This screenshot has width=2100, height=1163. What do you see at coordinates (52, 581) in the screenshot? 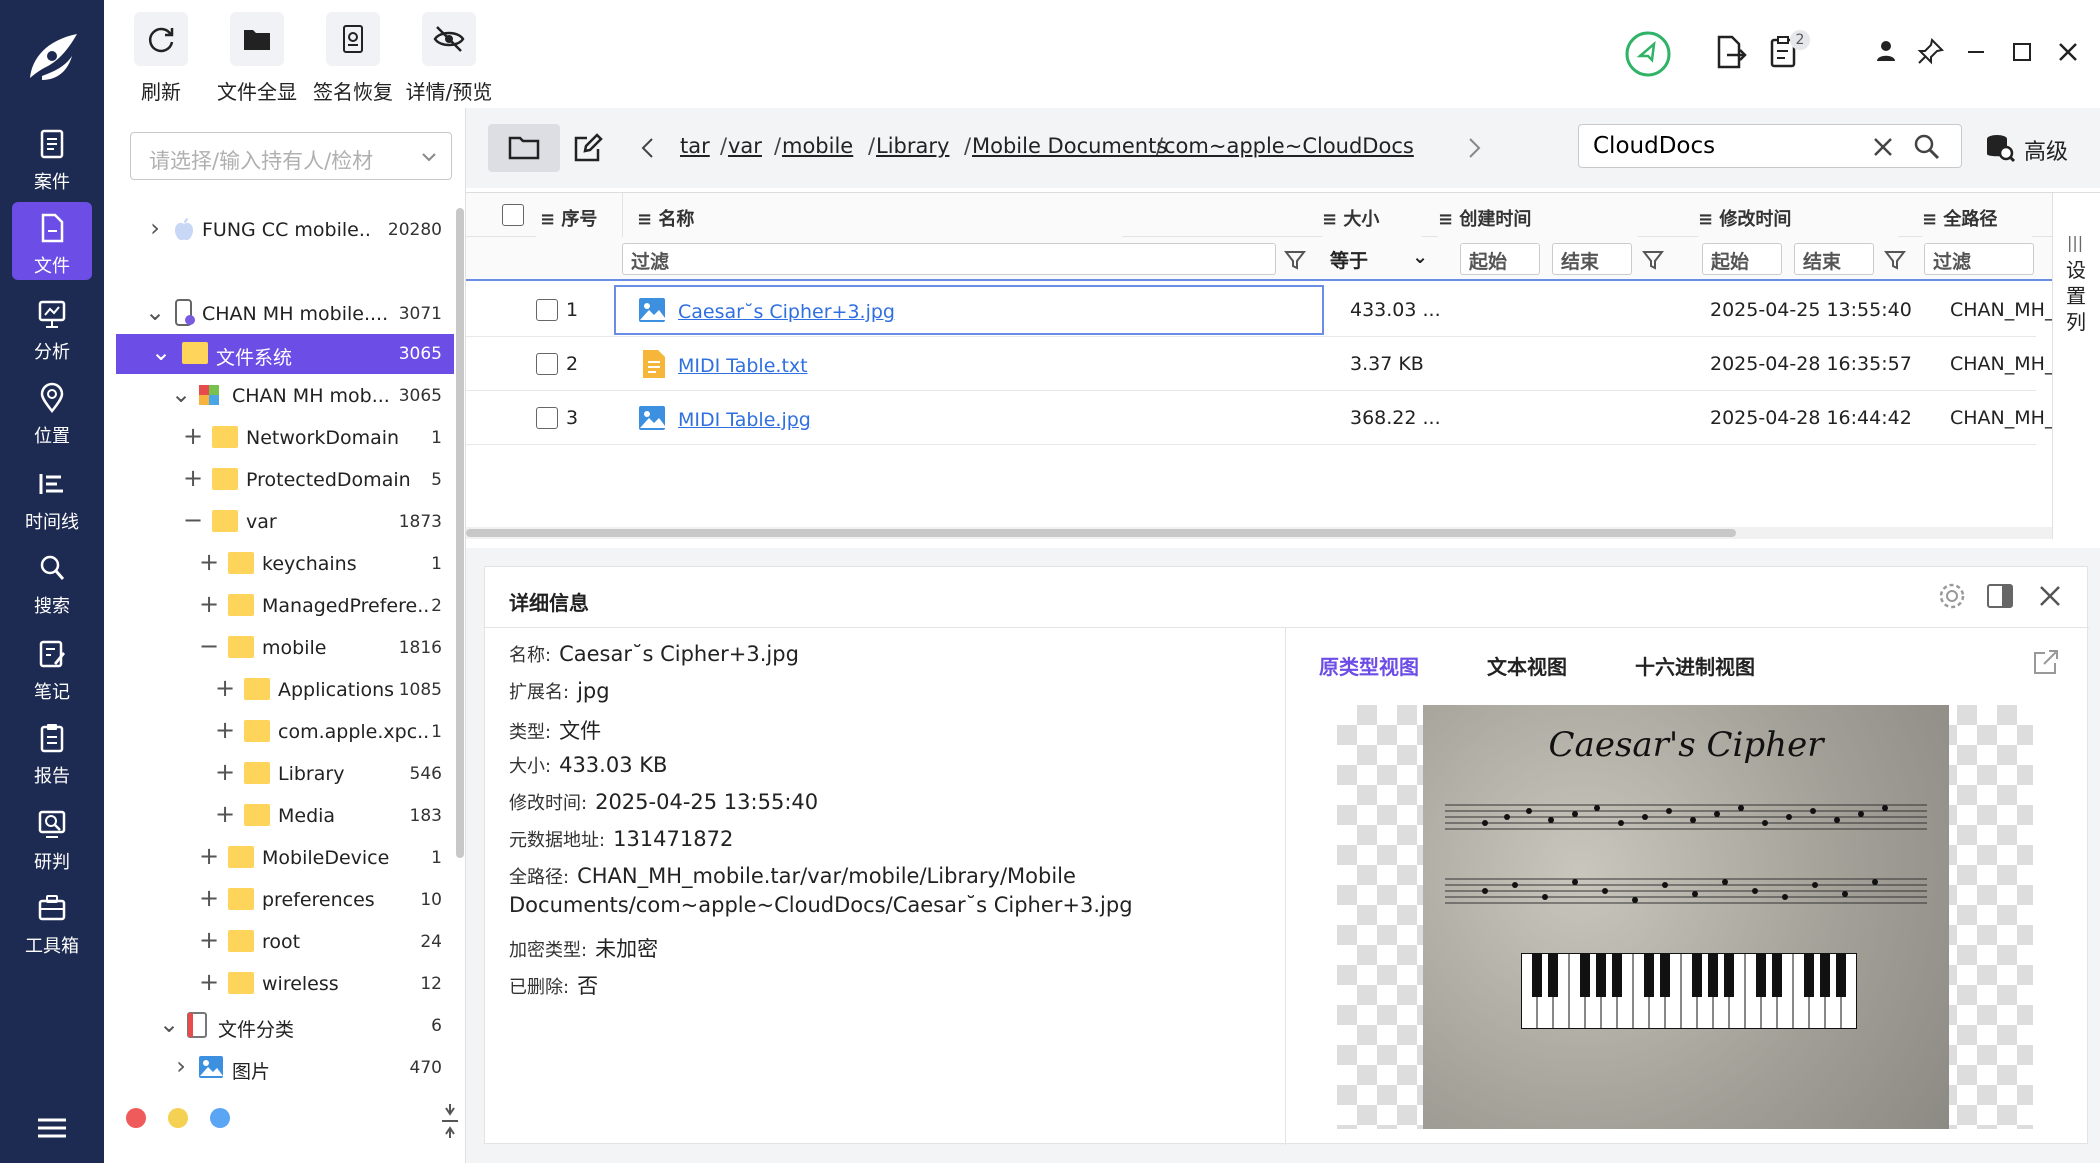
I see `sidebar-item-search: 搜索` at bounding box center [52, 581].